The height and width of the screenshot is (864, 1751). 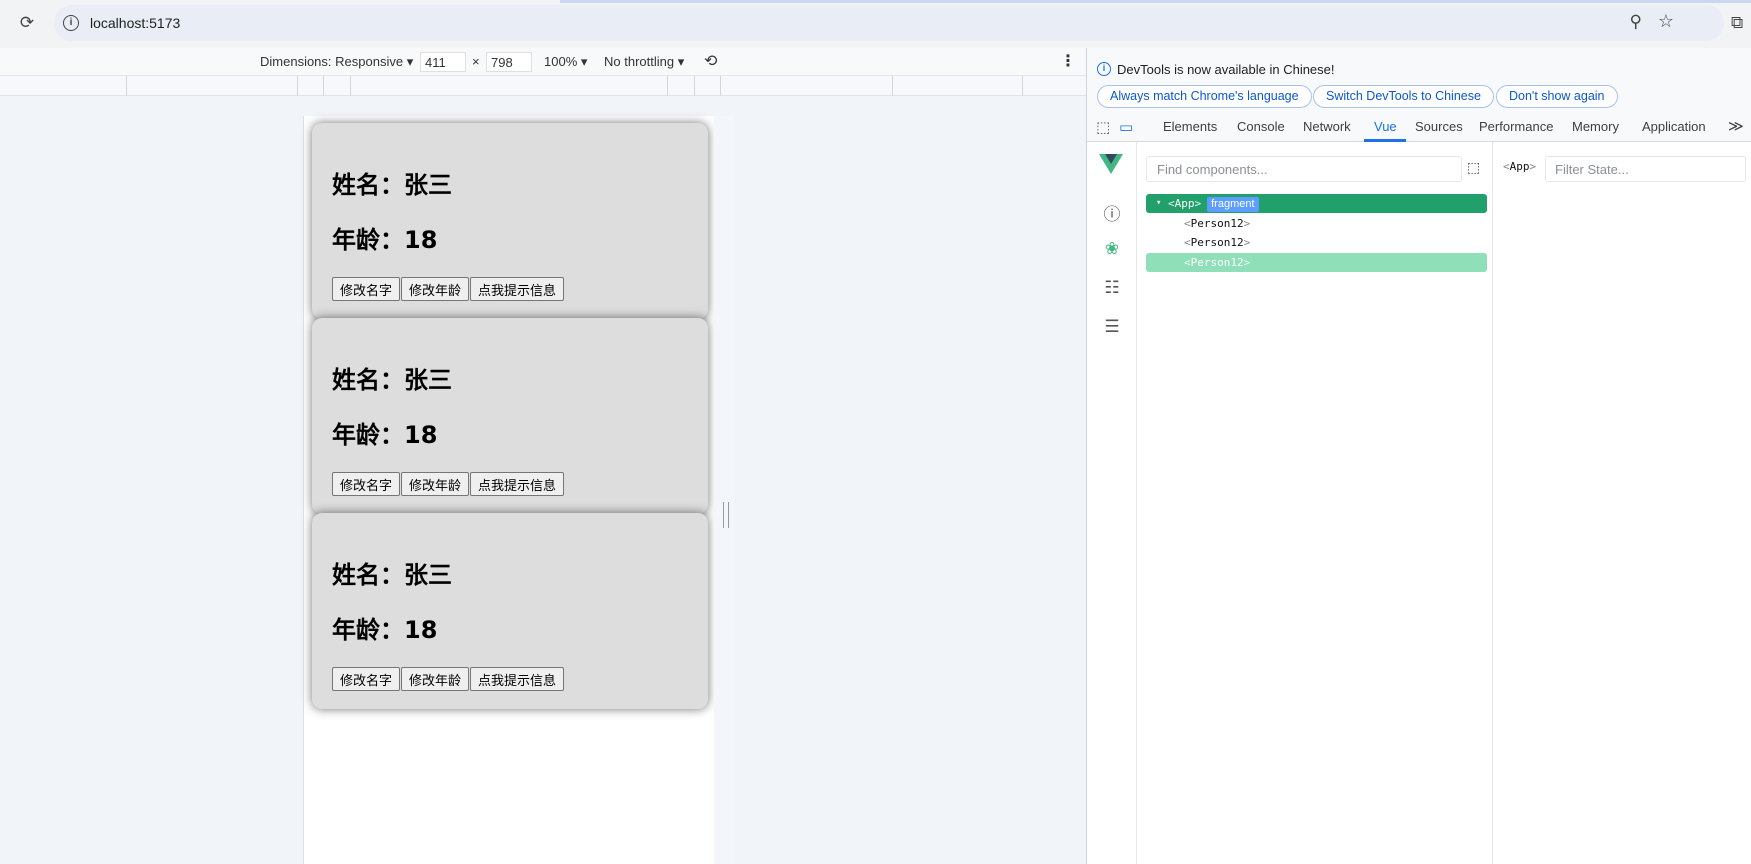 I want to click on caret-down-icon: ▾, so click(x=1158, y=203).